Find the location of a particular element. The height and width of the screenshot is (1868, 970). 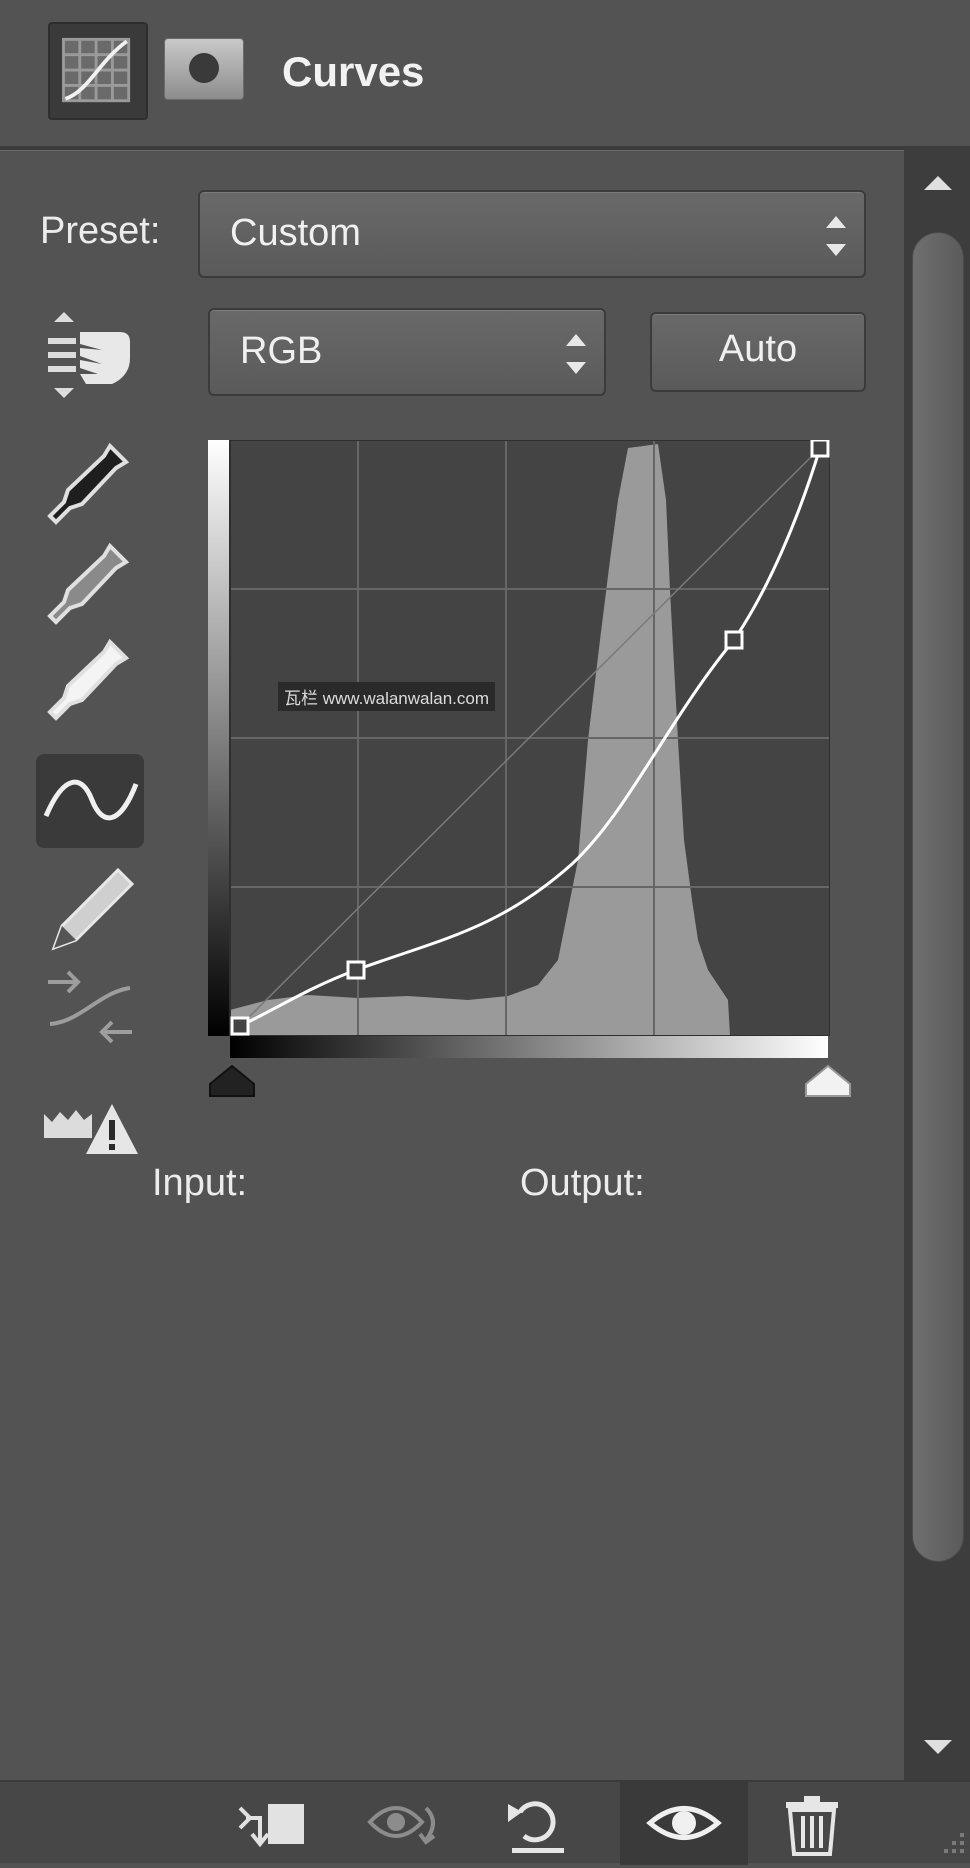

watermark: 瓦栏 www.walanwalan.com is located at coordinates (387, 696).